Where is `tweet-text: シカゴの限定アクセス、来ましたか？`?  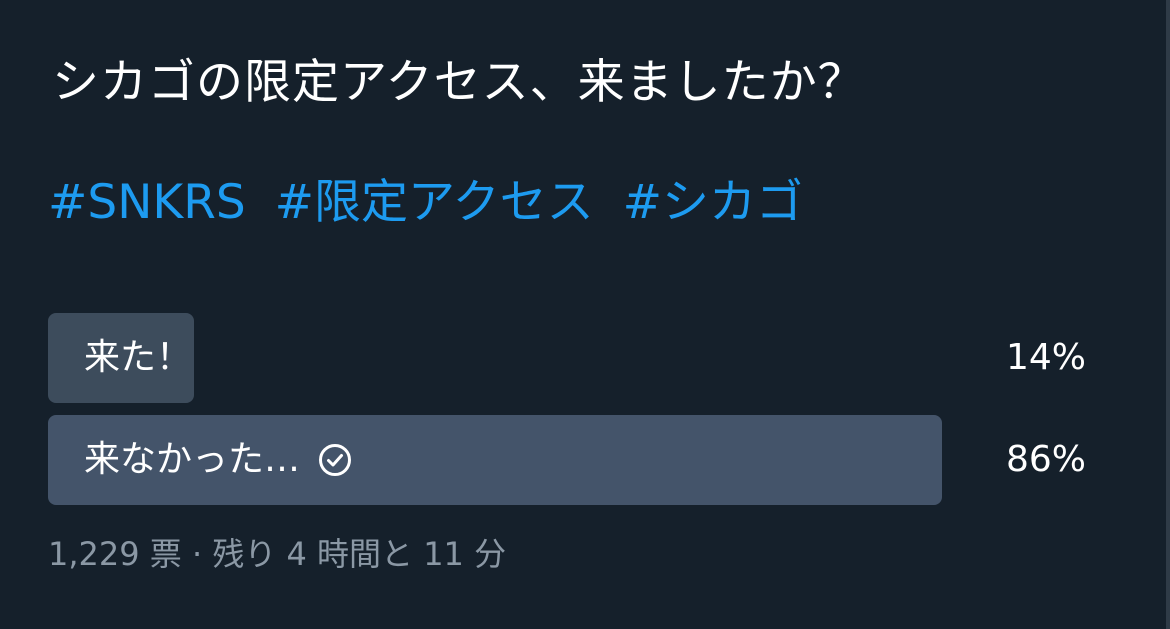
tweet-text: シカゴの限定アクセス、来ましたか？ is located at coordinates (459, 82).